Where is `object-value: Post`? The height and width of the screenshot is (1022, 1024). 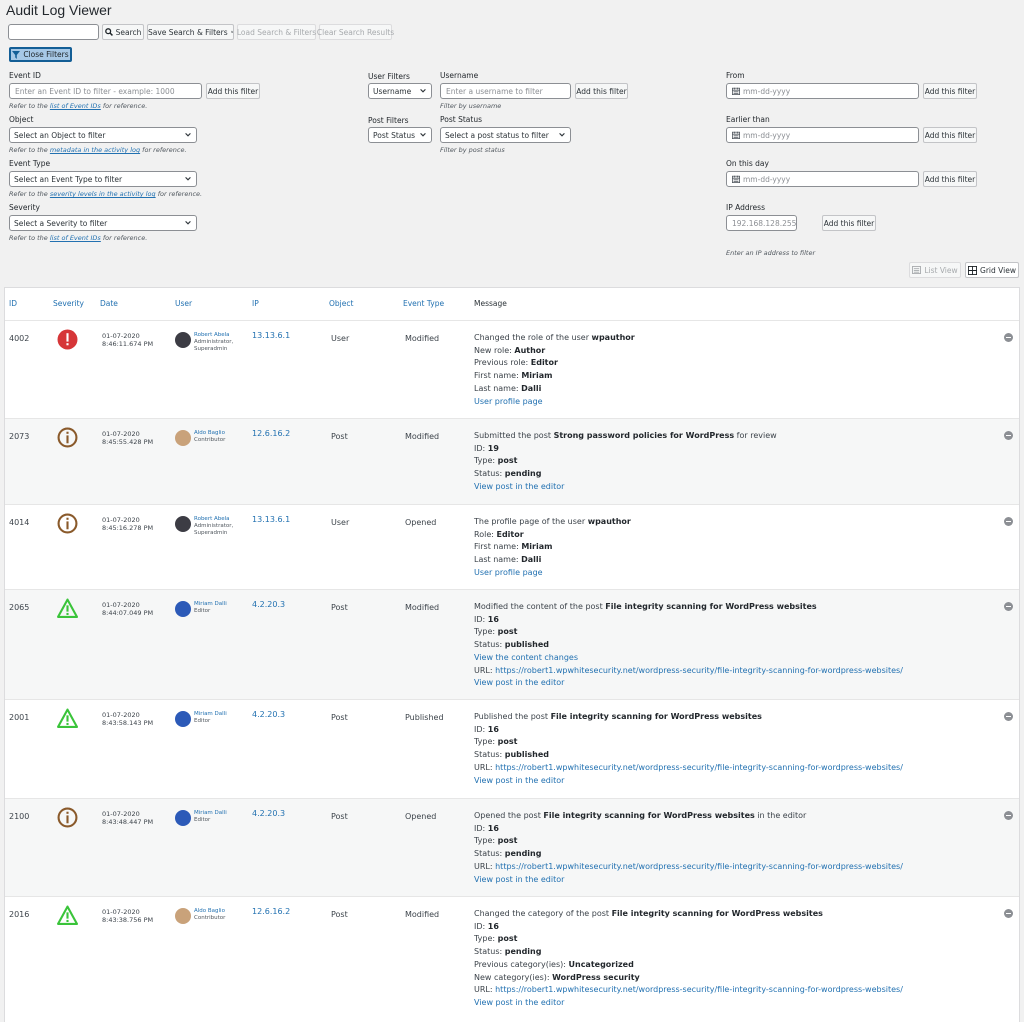
object-value: Post is located at coordinates (339, 717).